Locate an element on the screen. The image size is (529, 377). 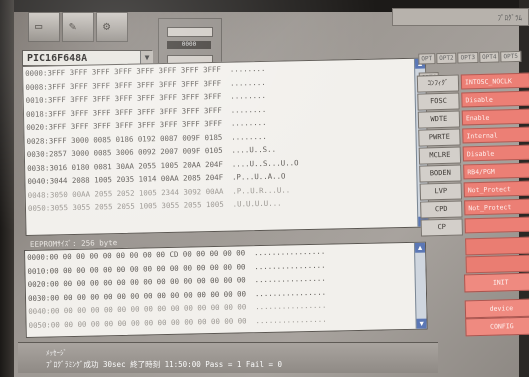
config-row: CPD Not_Protect is located at coordinates (474, 208).